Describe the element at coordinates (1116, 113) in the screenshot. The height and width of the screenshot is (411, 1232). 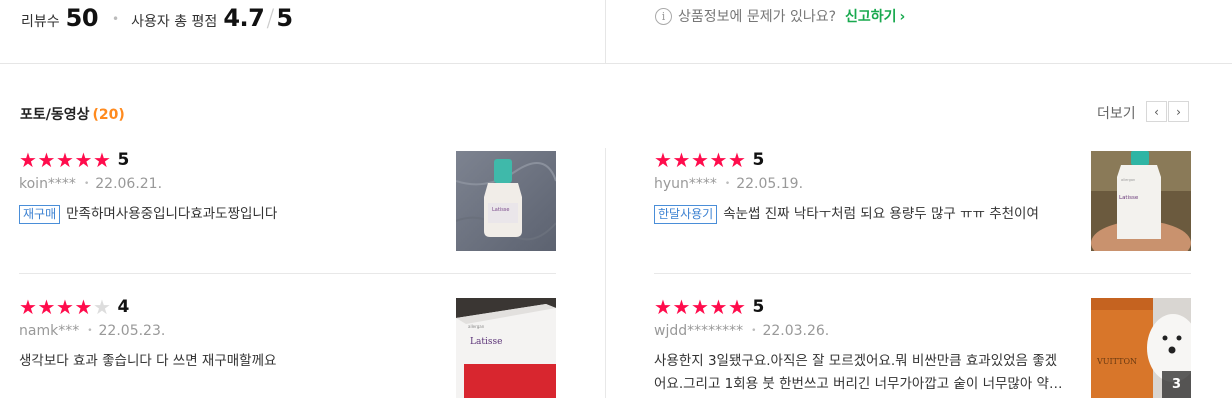
I see `more-link: 더보기` at that location.